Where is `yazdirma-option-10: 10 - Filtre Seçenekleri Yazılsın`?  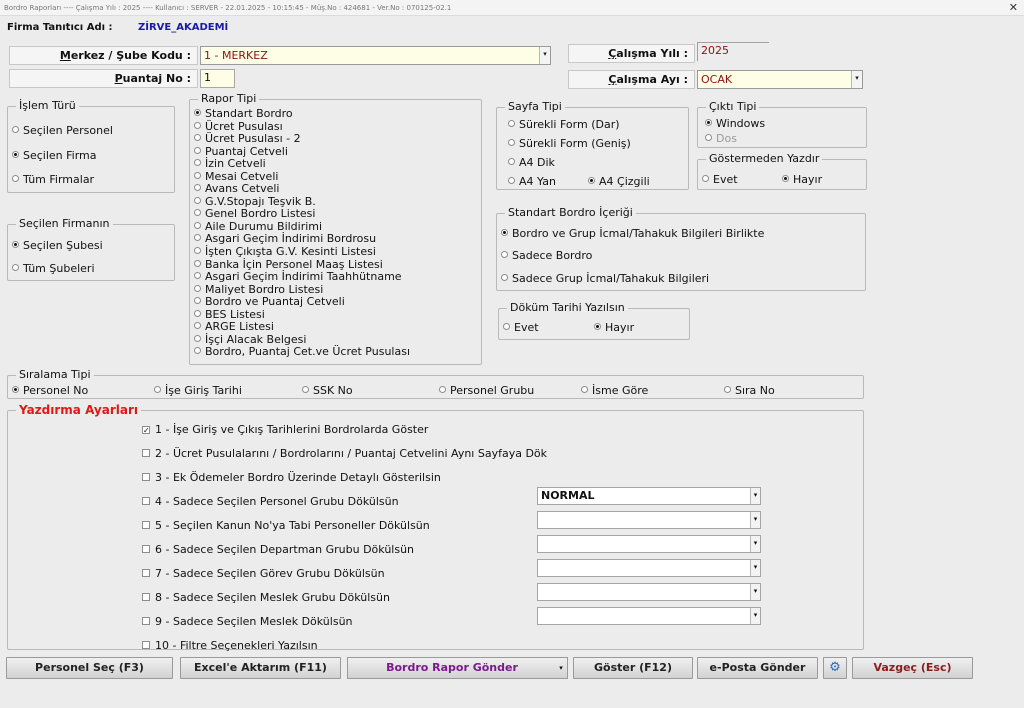
yazdirma-option-10: 10 - Filtre Seçenekleri Yazılsın is located at coordinates (230, 645).